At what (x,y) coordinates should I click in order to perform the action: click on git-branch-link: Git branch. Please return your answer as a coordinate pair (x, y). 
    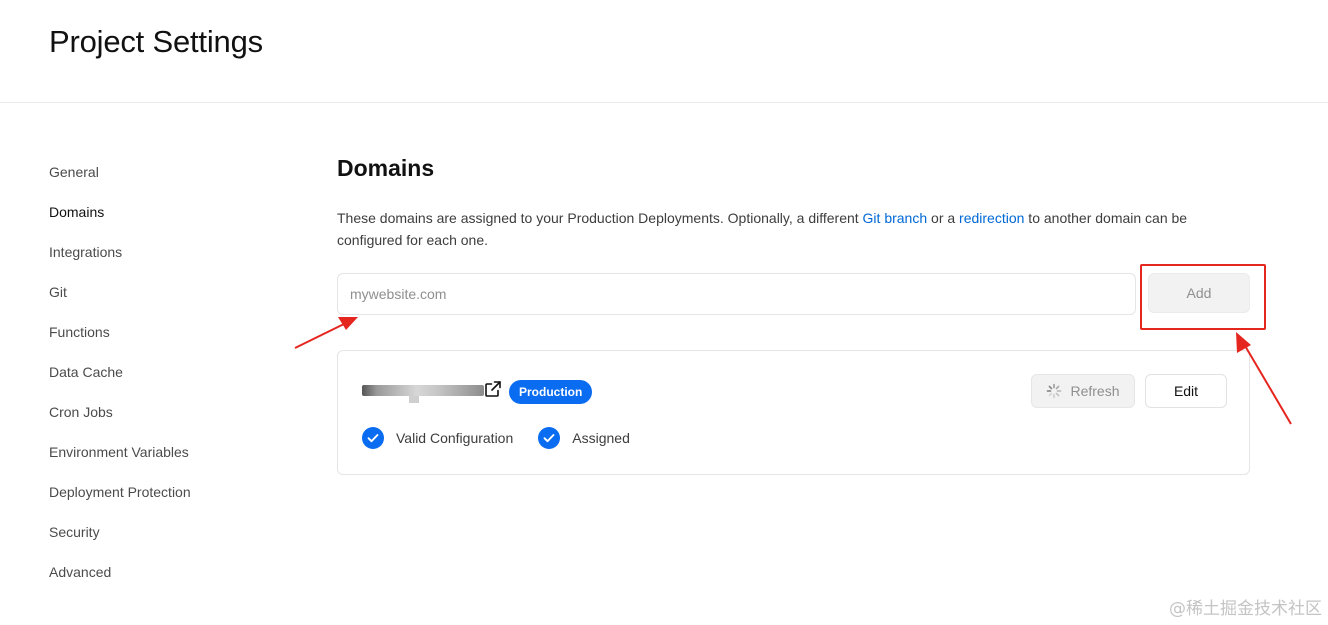
    Looking at the image, I should click on (895, 218).